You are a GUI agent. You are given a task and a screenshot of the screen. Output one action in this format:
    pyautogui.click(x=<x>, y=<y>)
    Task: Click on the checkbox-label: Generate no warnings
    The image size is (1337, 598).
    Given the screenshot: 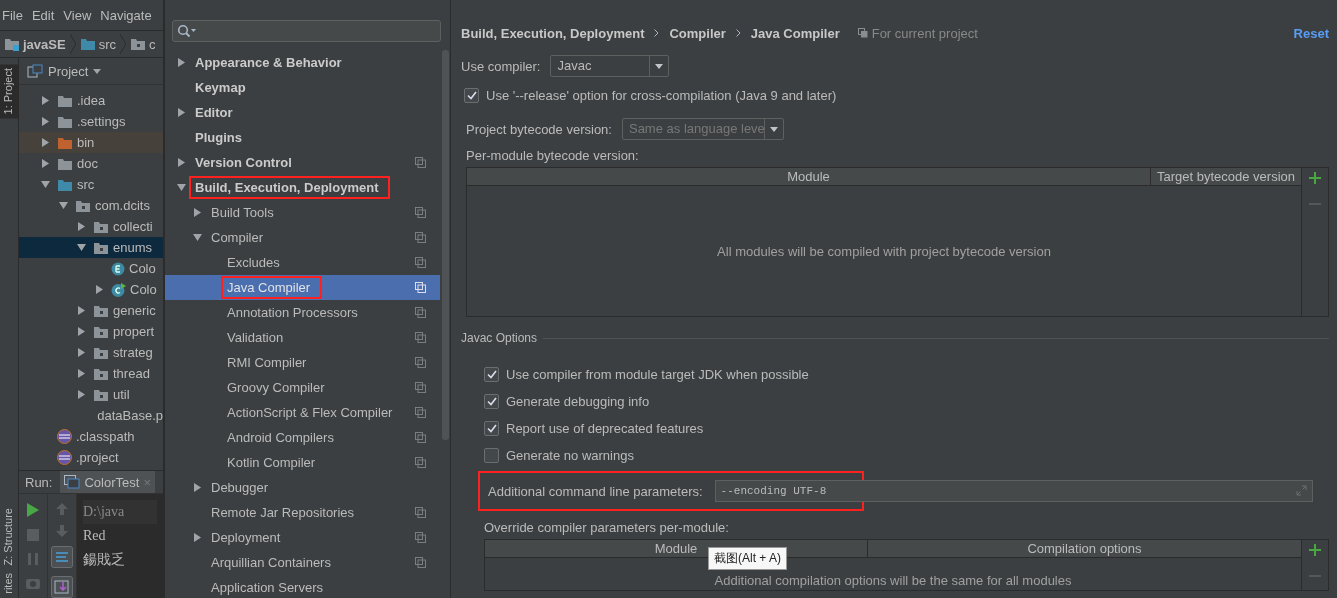 What is the action you would take?
    pyautogui.click(x=570, y=455)
    